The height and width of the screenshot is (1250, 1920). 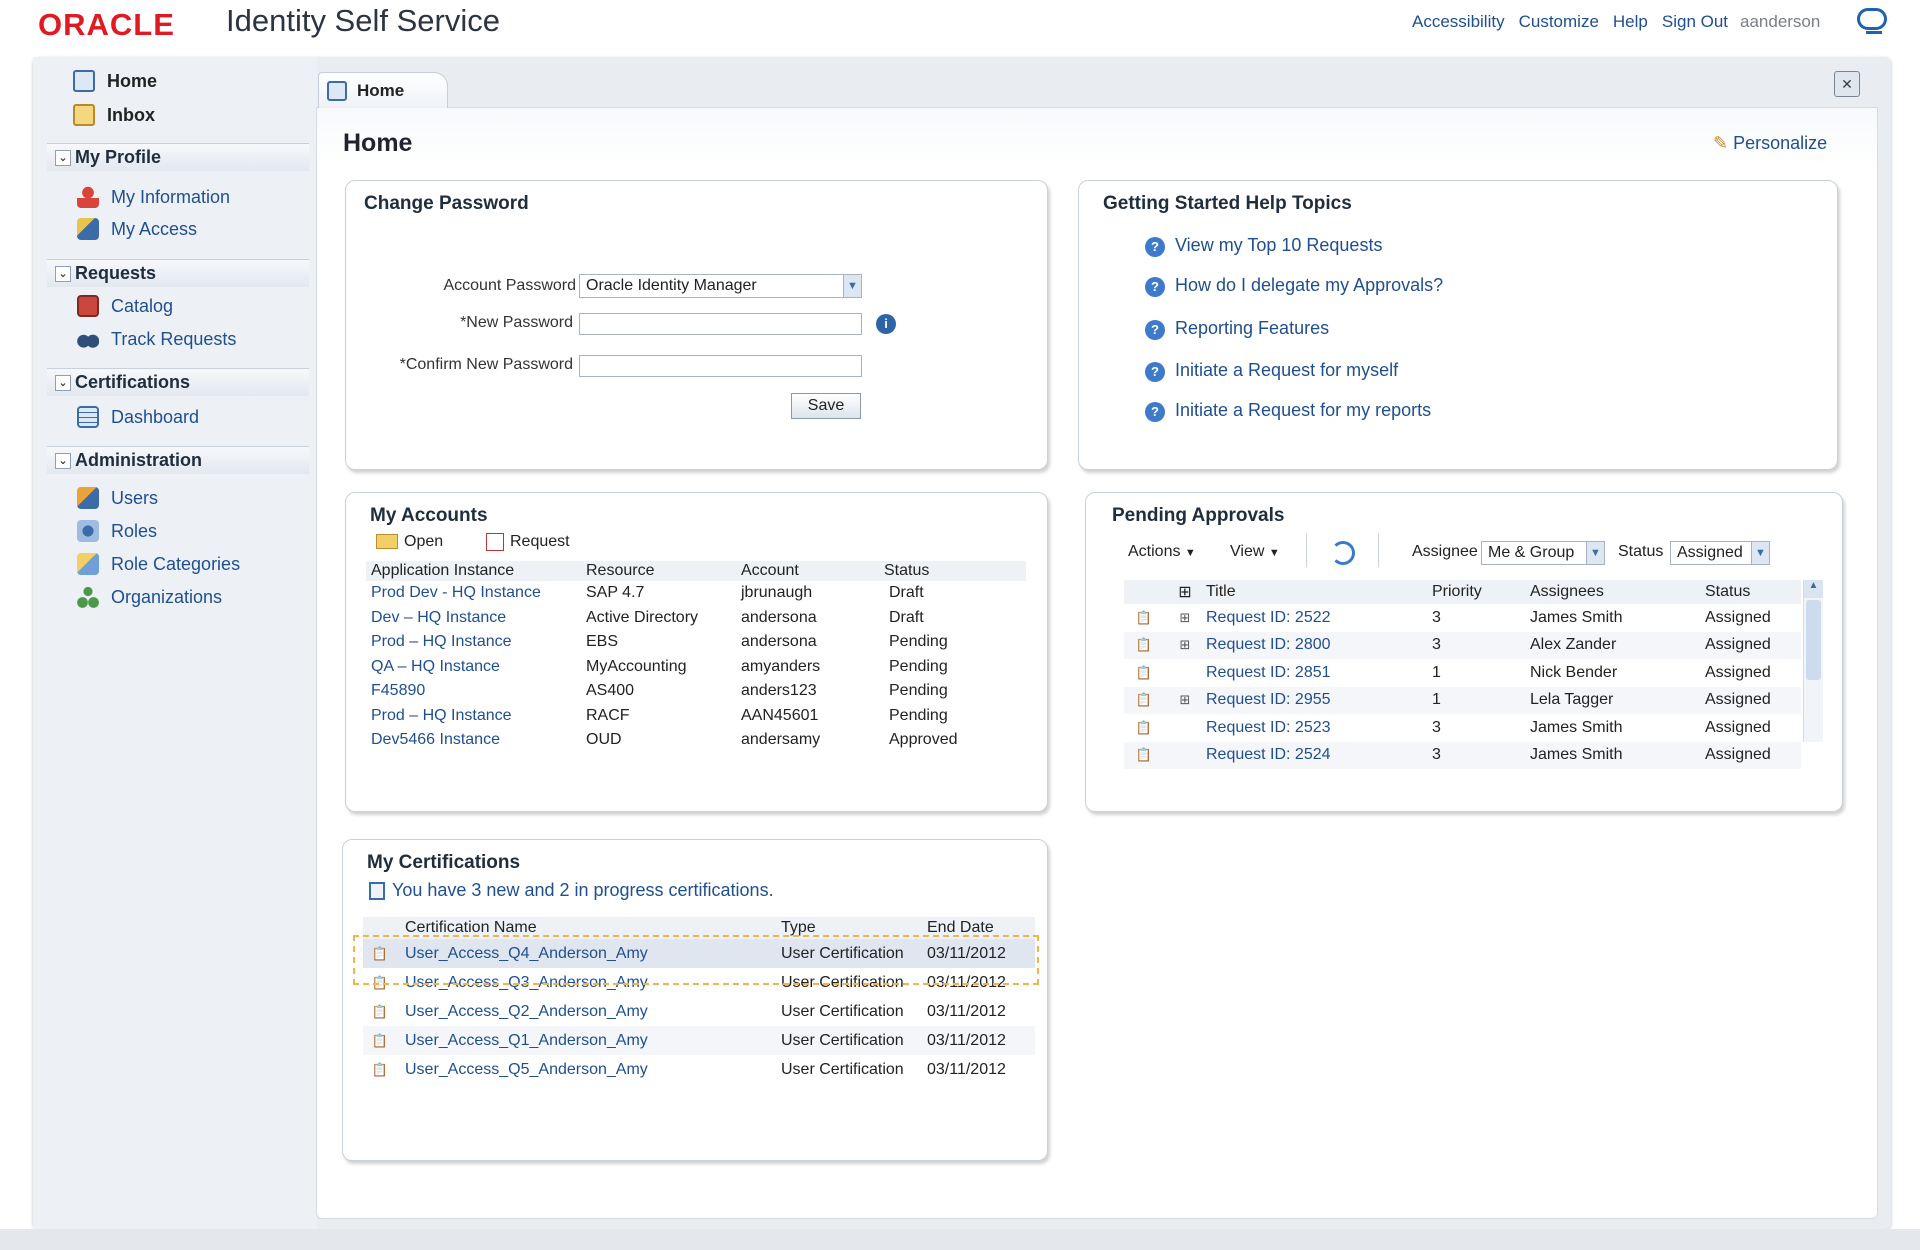 What do you see at coordinates (615, 593) in the screenshot?
I see `table-cell: SAP 4.7` at bounding box center [615, 593].